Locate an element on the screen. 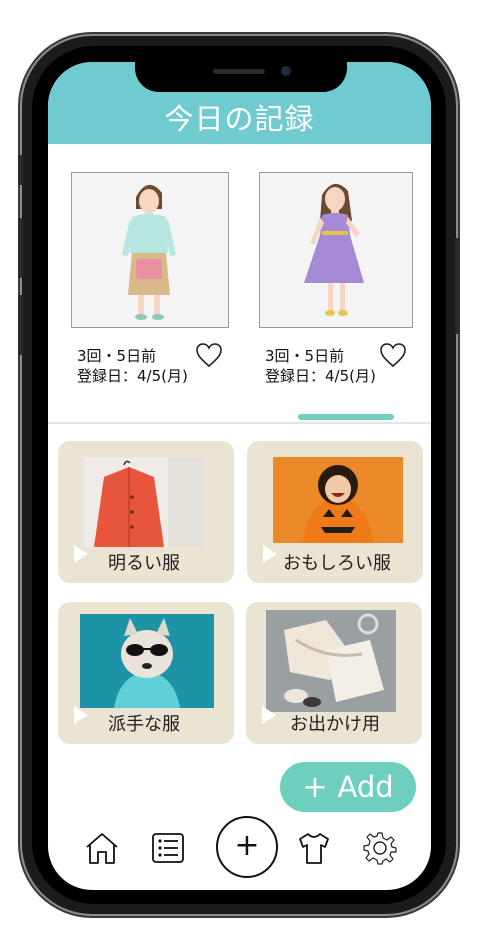 Image resolution: width=478 pixels, height=951 pixels. home-icon is located at coordinates (102, 848).